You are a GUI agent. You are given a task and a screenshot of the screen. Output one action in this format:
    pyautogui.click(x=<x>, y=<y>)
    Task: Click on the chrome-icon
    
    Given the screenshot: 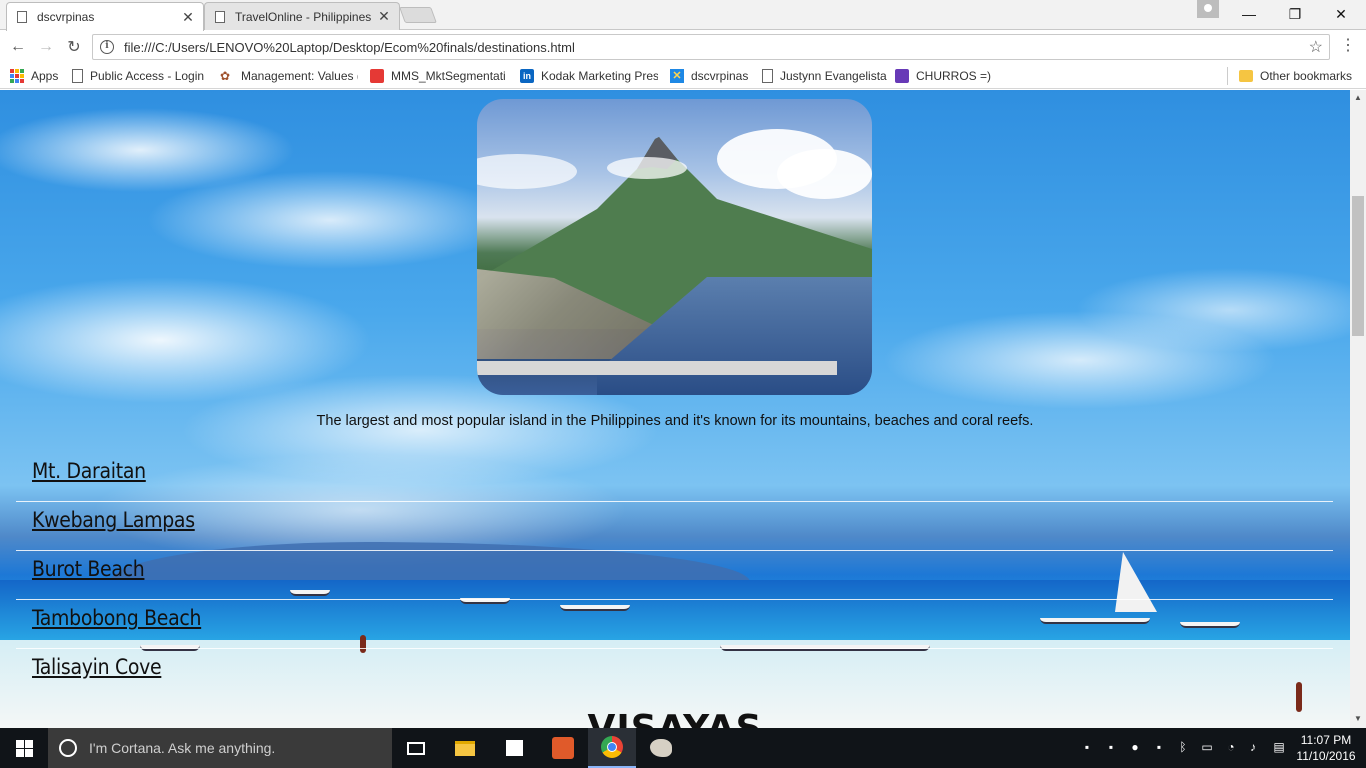 What is the action you would take?
    pyautogui.click(x=612, y=747)
    